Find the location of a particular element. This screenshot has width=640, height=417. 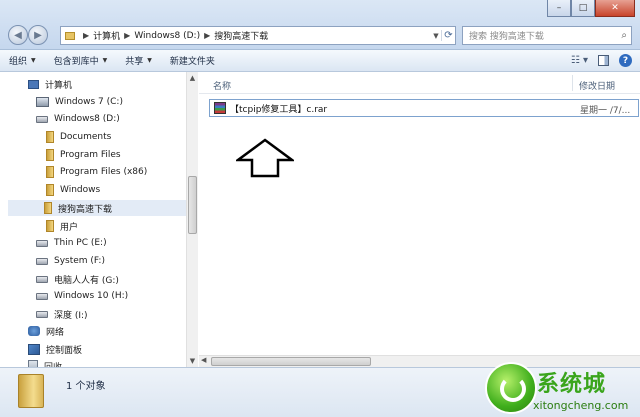

watermark-text: 系统城 is located at coordinates (572, 384).